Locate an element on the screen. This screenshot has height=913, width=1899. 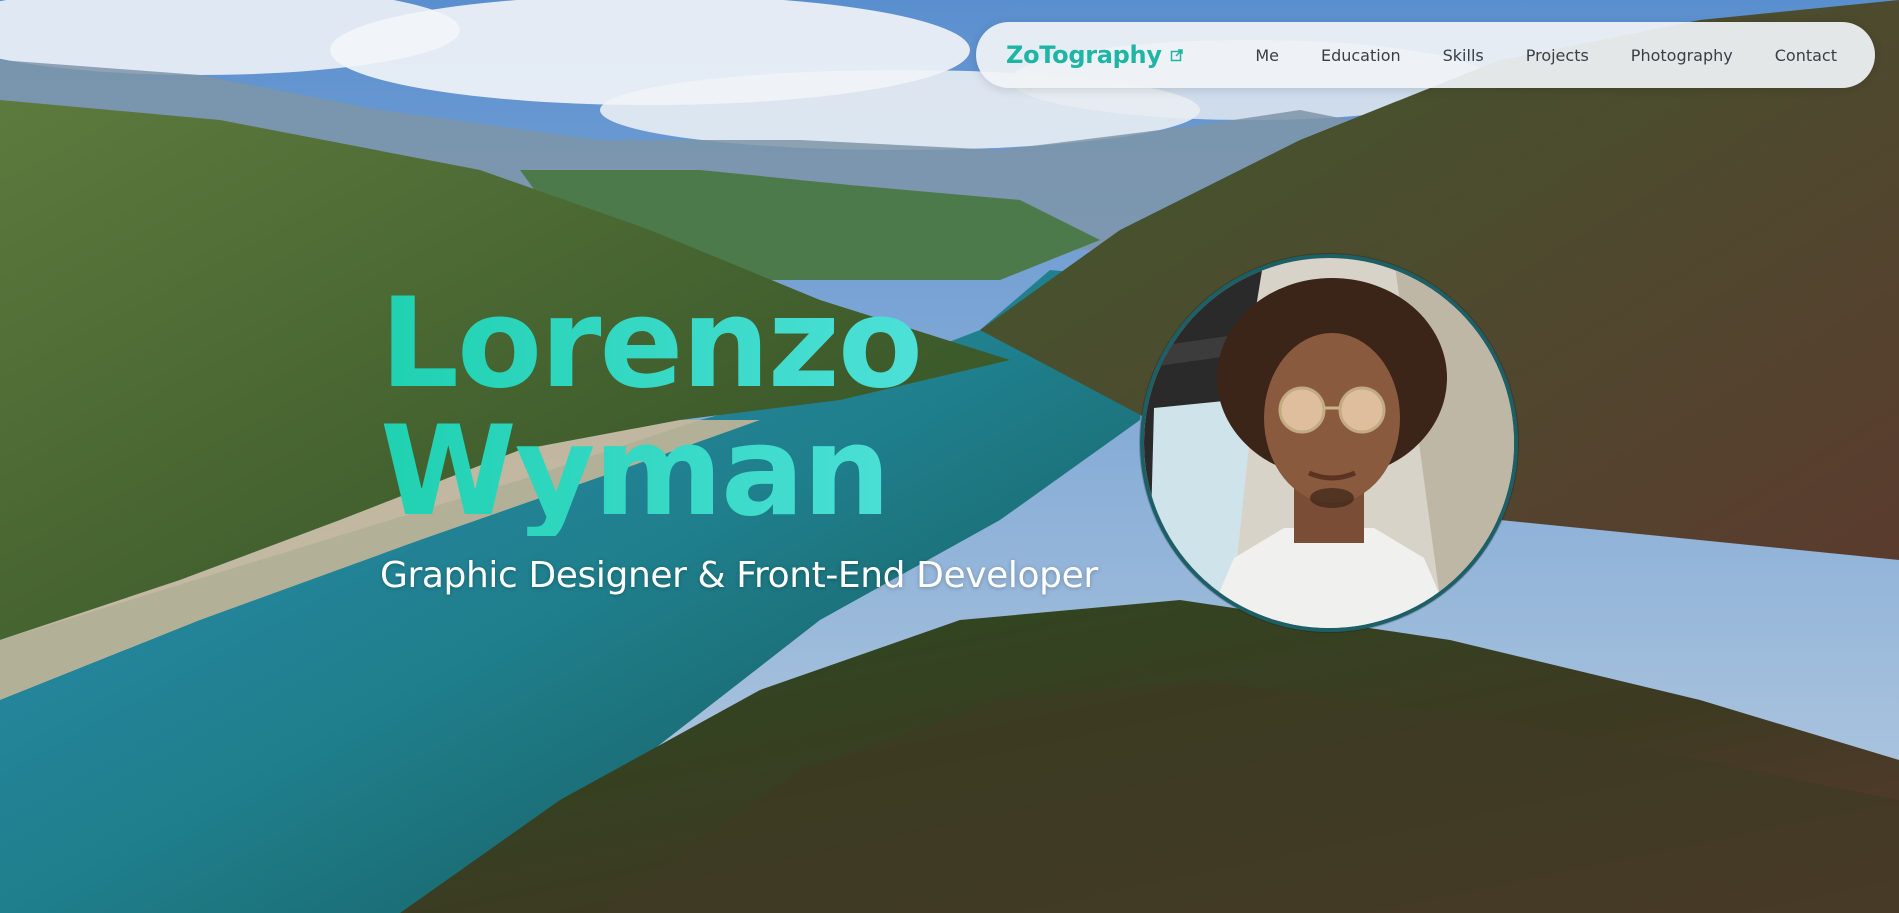
nav-link-education: Education is located at coordinates (1361, 55).